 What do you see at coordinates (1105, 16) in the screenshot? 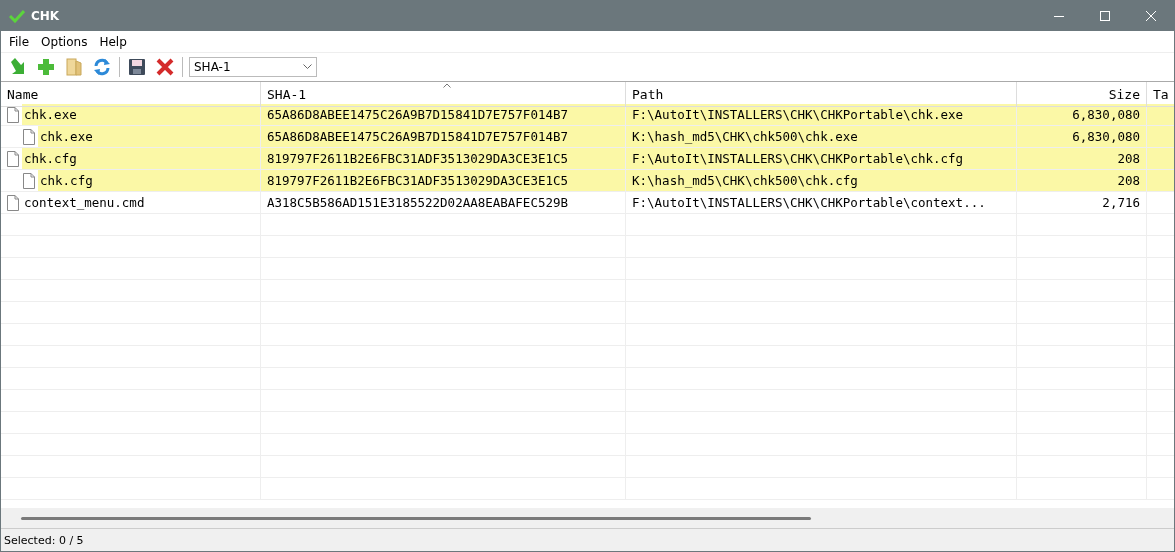
I see `maximize-icon` at bounding box center [1105, 16].